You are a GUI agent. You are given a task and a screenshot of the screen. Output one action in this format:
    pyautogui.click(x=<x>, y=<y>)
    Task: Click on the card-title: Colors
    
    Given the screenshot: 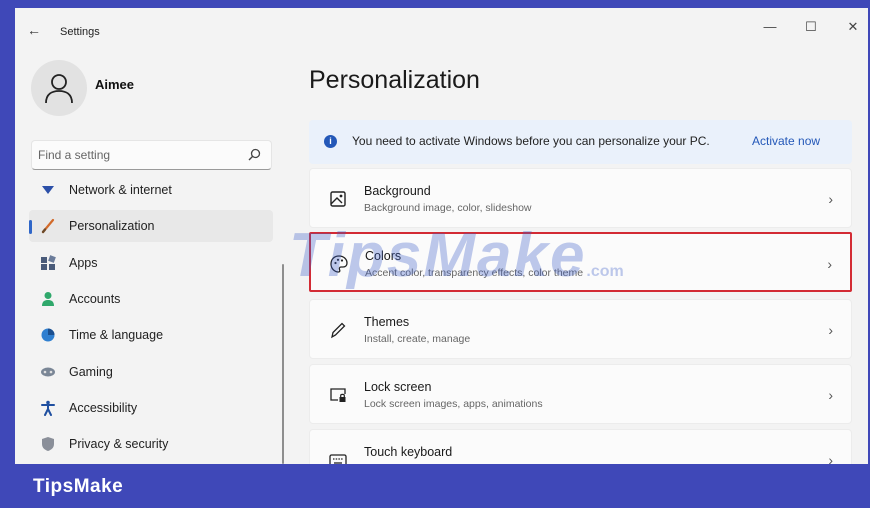 What is the action you would take?
    pyautogui.click(x=383, y=256)
    